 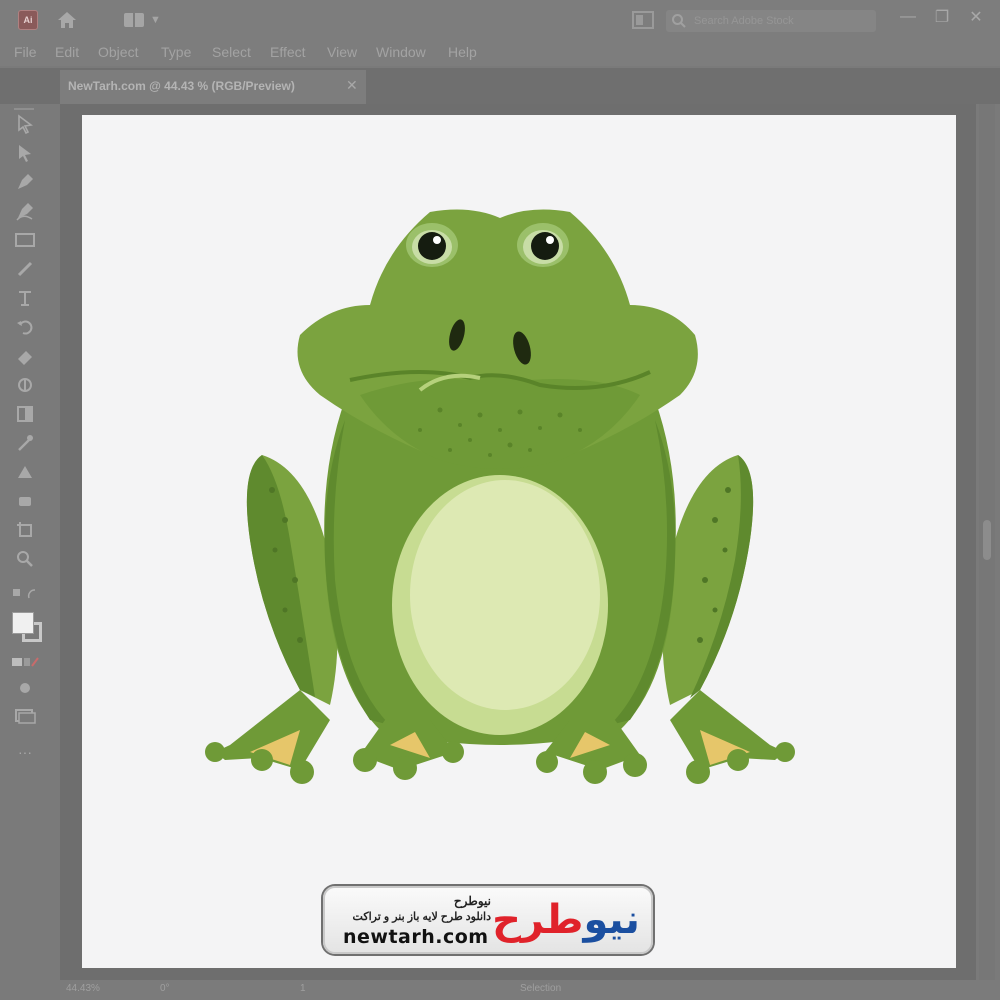 I want to click on wordmark-part-b: طرح, so click(x=538, y=920).